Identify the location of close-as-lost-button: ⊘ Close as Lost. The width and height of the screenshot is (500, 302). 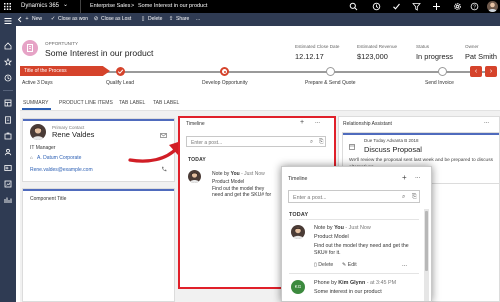
(112, 19).